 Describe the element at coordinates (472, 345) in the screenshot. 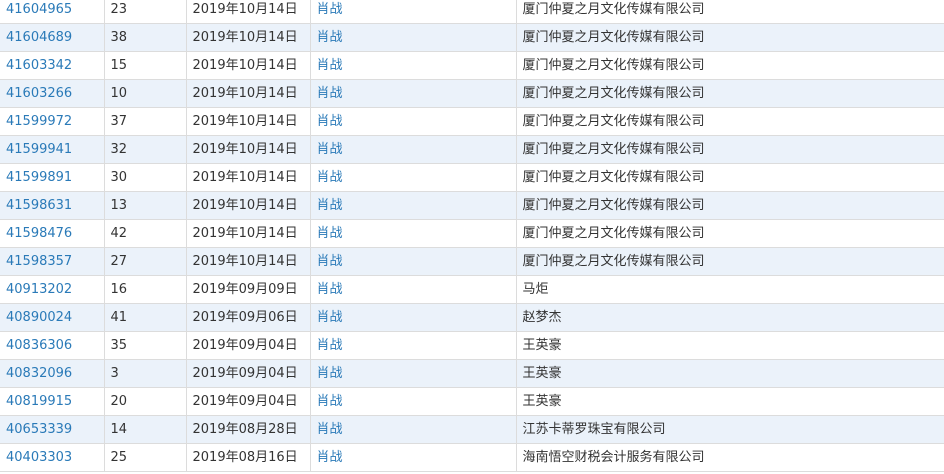

I see `table-row: 40836306 35 2019年09月04日 肖战 王英豪` at that location.